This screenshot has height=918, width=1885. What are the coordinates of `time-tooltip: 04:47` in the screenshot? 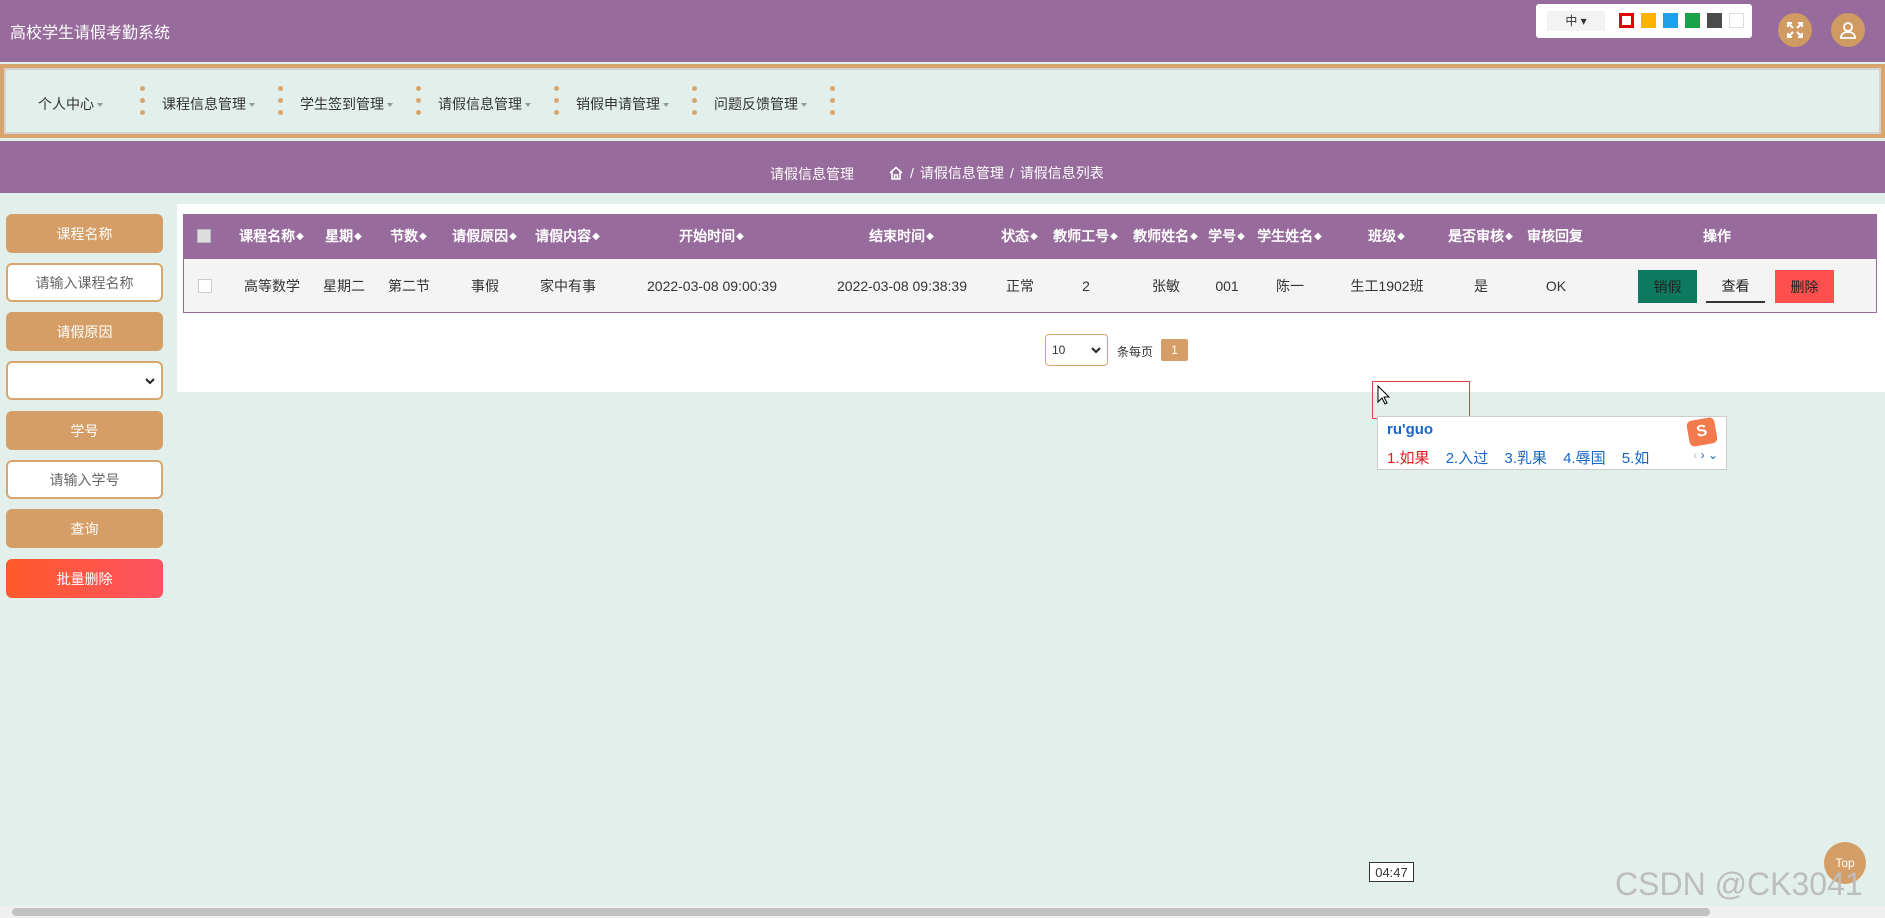 It's located at (1391, 872).